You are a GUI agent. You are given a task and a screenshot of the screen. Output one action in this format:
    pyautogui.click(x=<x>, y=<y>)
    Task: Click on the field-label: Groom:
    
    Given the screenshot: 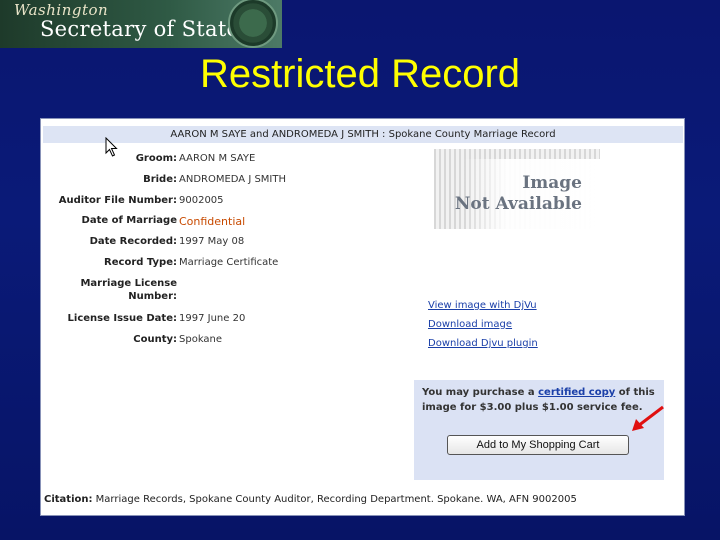 What is the action you would take?
    pyautogui.click(x=156, y=158)
    